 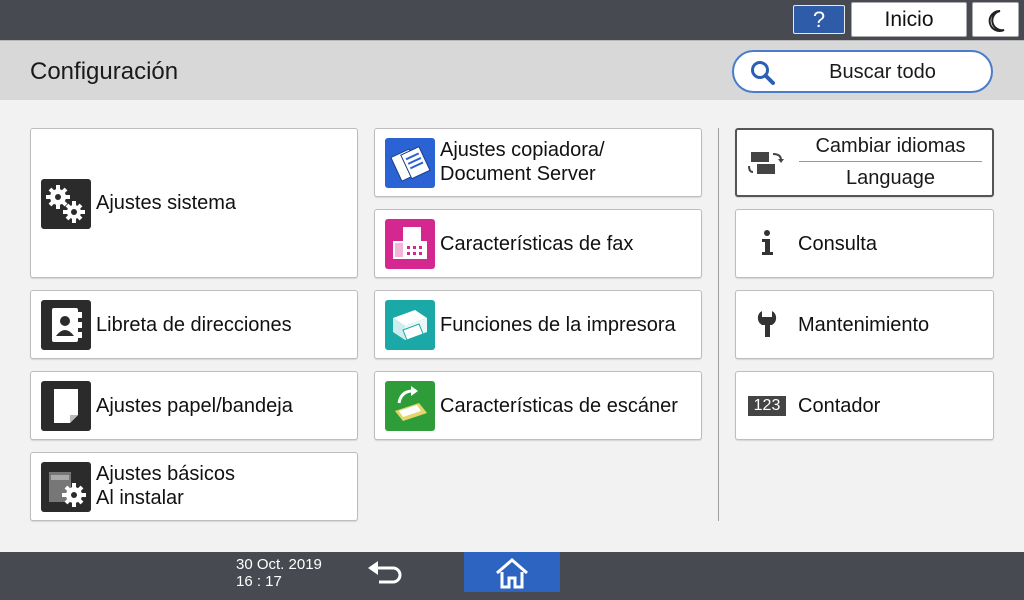 What do you see at coordinates (410, 244) in the screenshot?
I see `fax-icon` at bounding box center [410, 244].